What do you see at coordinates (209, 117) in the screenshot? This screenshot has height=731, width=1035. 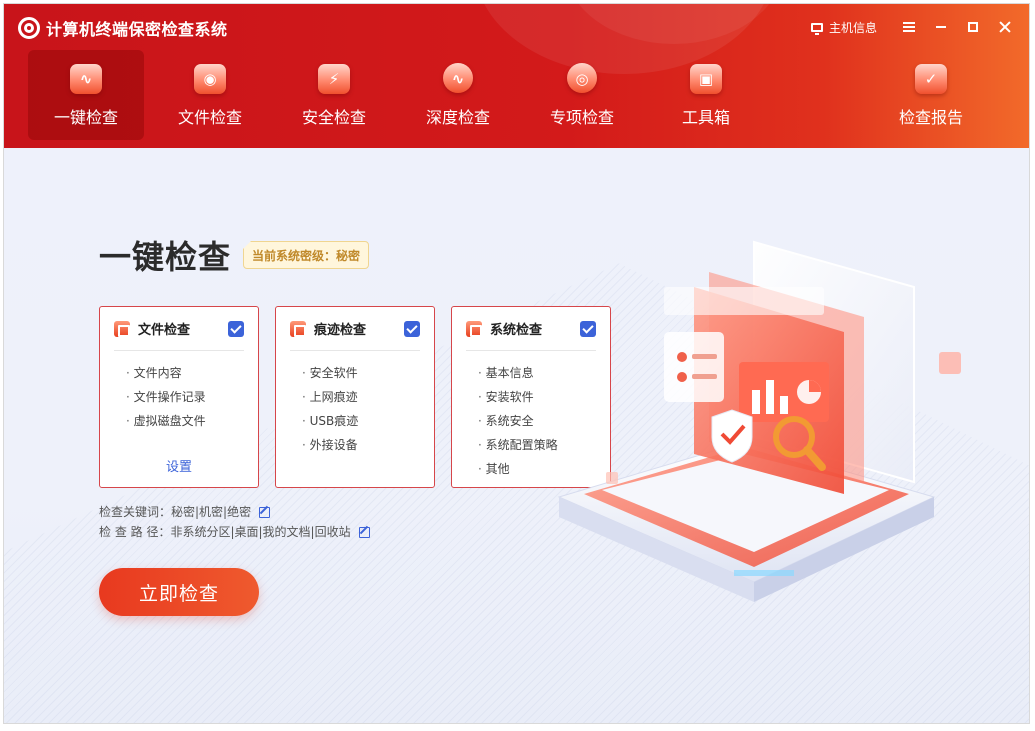 I see `nav-label: 文件检查` at bounding box center [209, 117].